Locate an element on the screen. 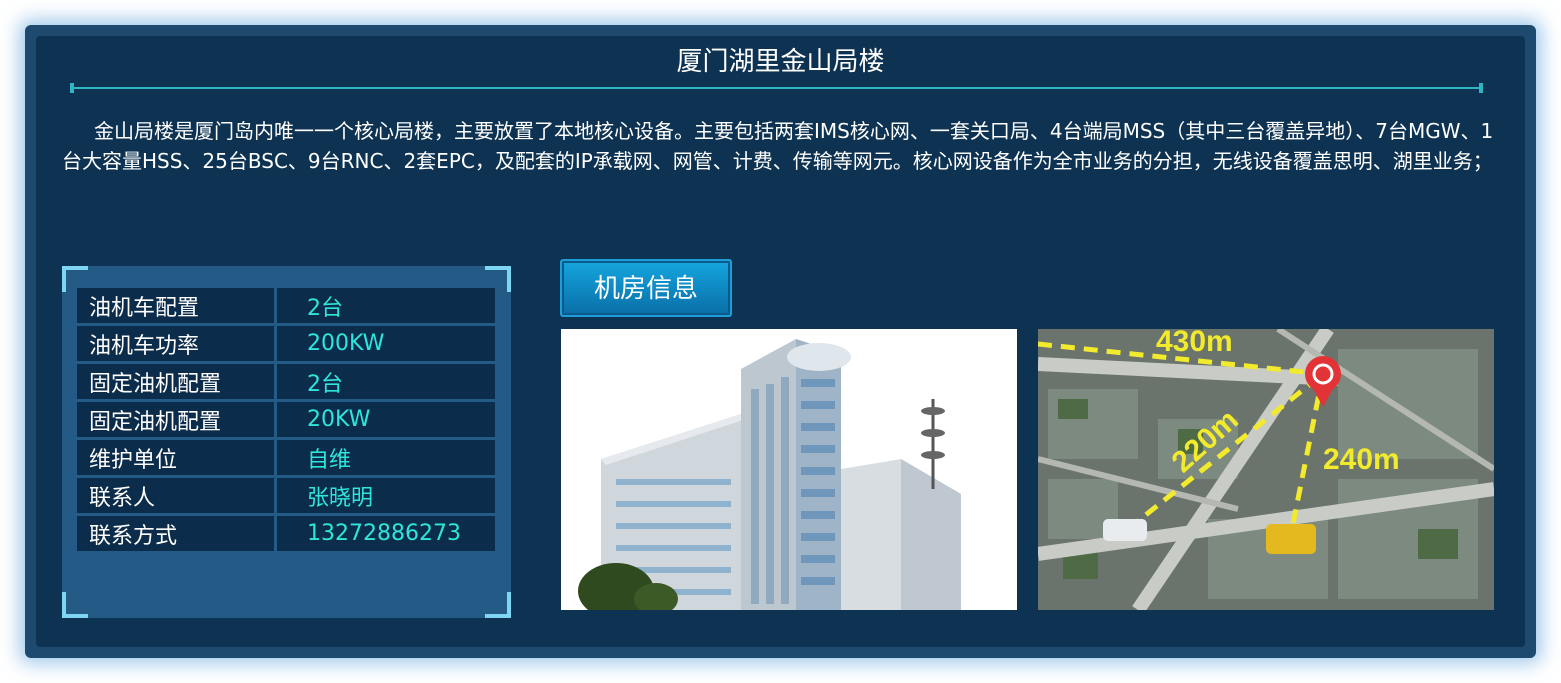 This screenshot has width=1561, height=683. row-value: 张晓明 is located at coordinates (386, 495).